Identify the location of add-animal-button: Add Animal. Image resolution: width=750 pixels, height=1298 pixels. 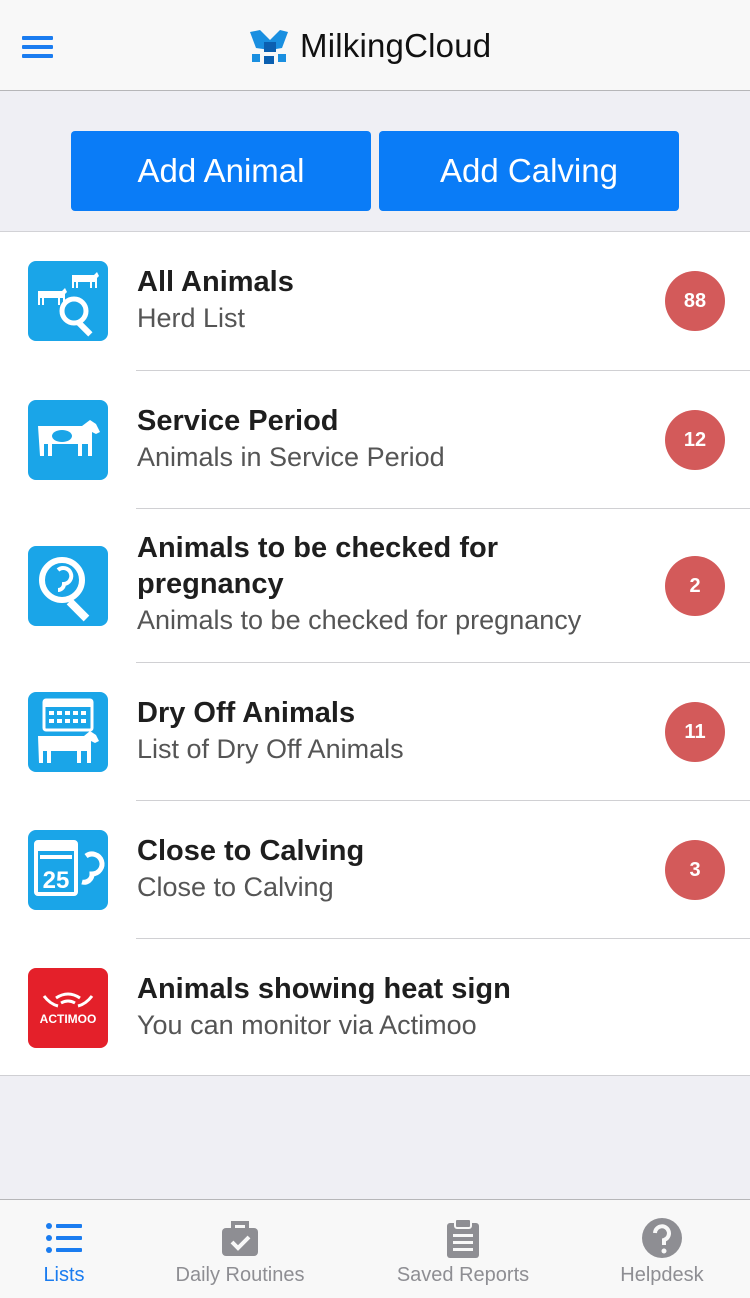
(221, 171).